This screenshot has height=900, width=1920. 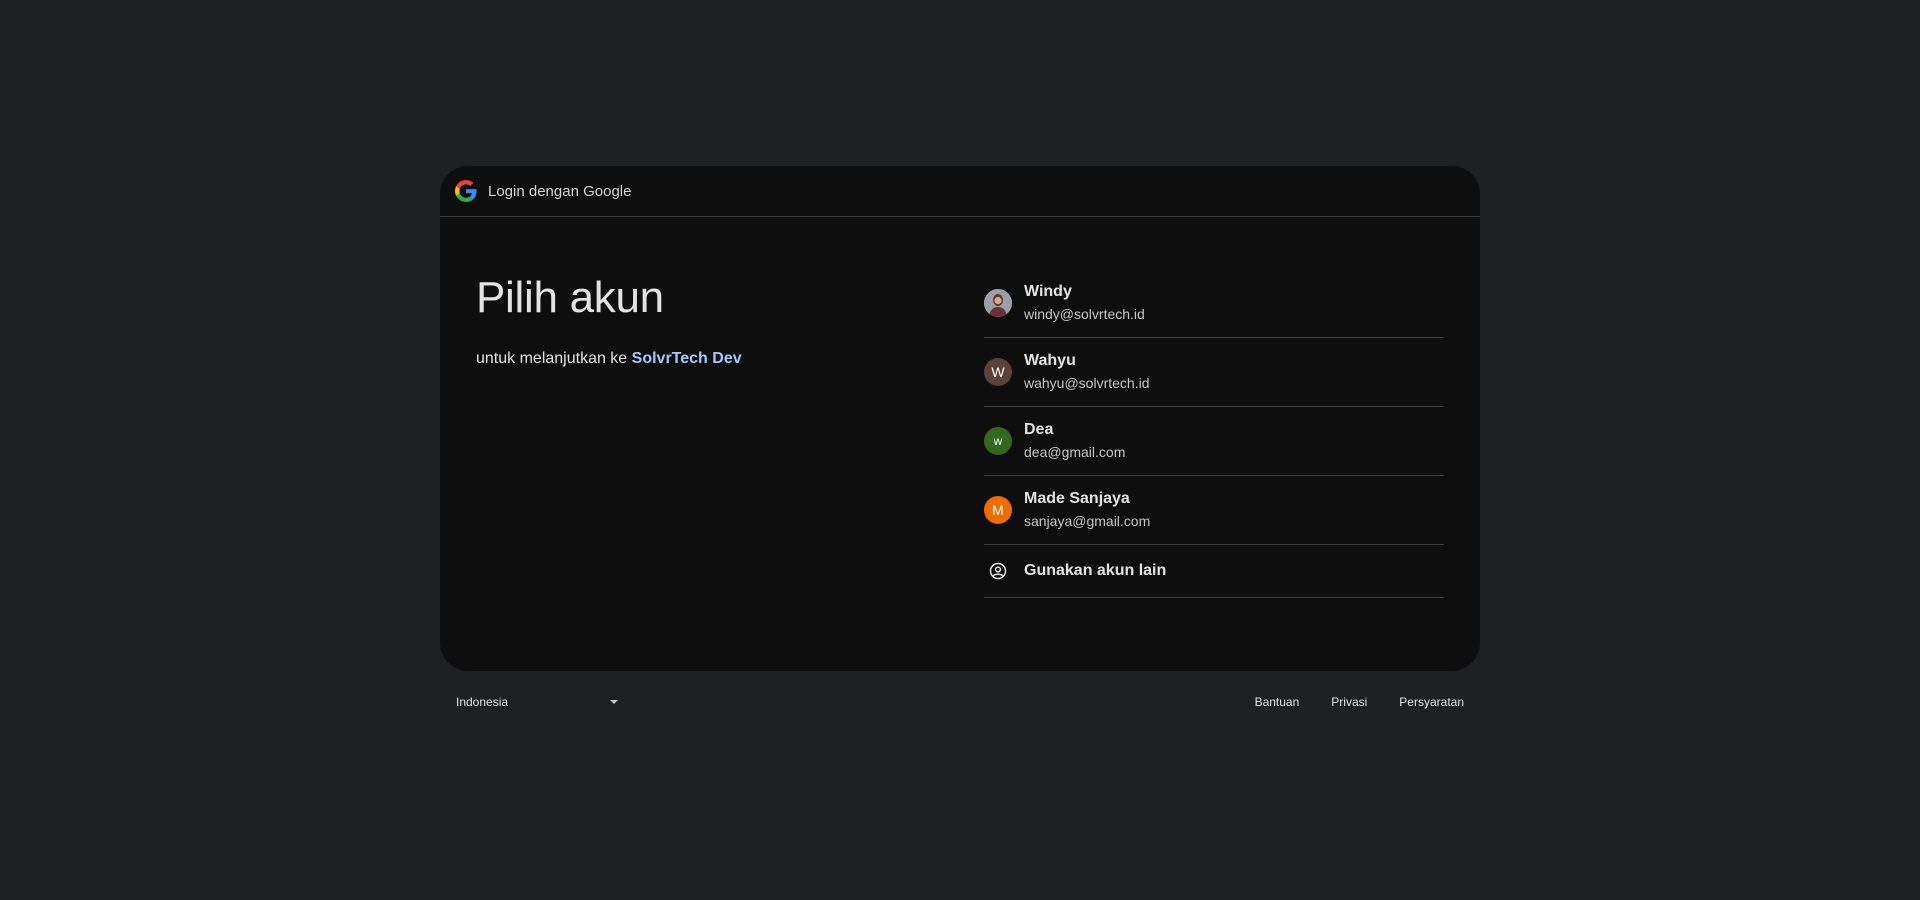 What do you see at coordinates (1087, 521) in the screenshot?
I see `account-email: sanjaya@gmail.com` at bounding box center [1087, 521].